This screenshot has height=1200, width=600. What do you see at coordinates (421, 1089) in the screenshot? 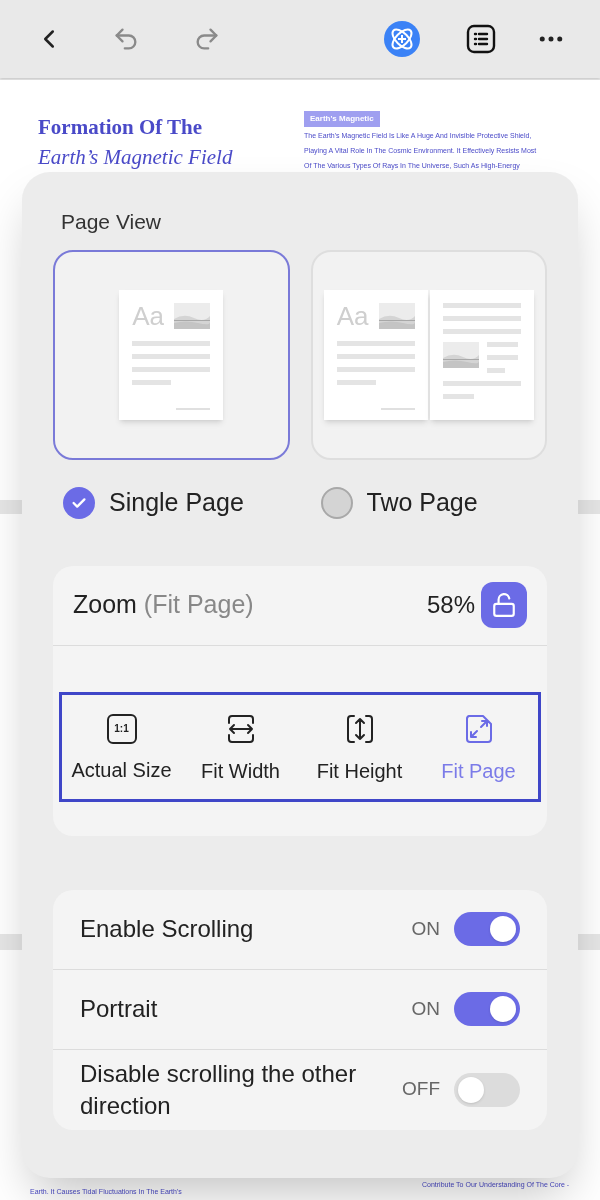
I see `toggle-state: OFF` at bounding box center [421, 1089].